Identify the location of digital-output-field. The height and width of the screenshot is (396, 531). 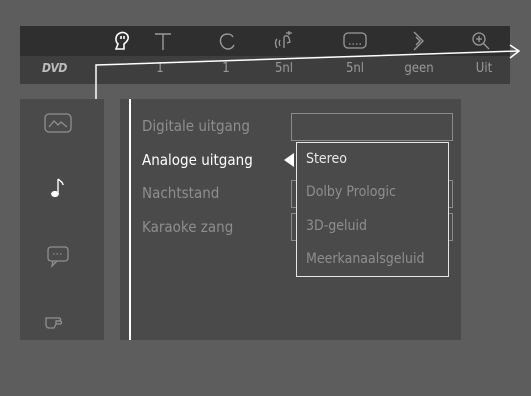
(372, 127).